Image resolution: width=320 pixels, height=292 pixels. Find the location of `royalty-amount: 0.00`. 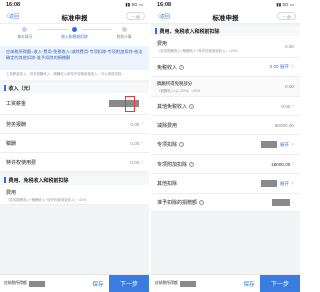

royalty-amount: 0.00 is located at coordinates (135, 143).